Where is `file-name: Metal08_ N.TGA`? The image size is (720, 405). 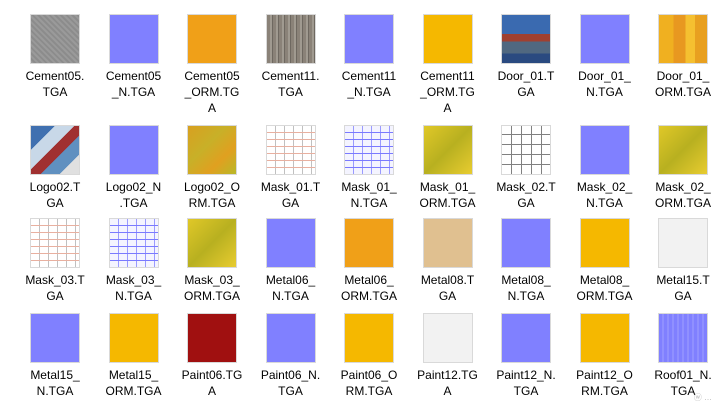 file-name: Metal08_ N.TGA is located at coordinates (526, 288).